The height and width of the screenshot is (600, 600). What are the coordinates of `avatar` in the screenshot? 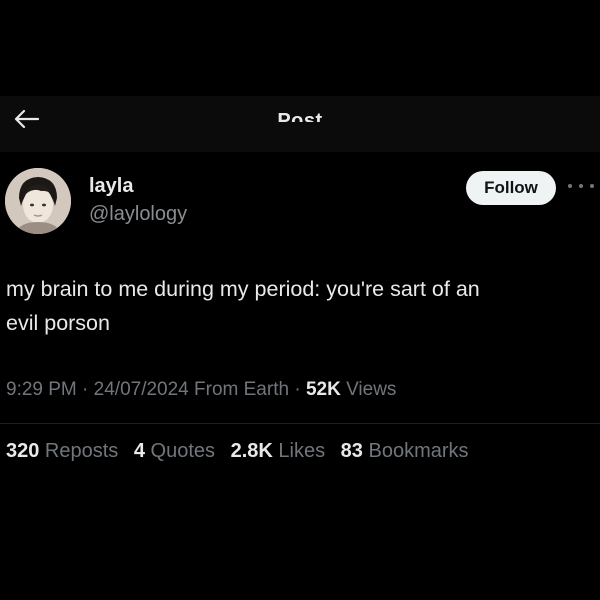 It's located at (38, 201).